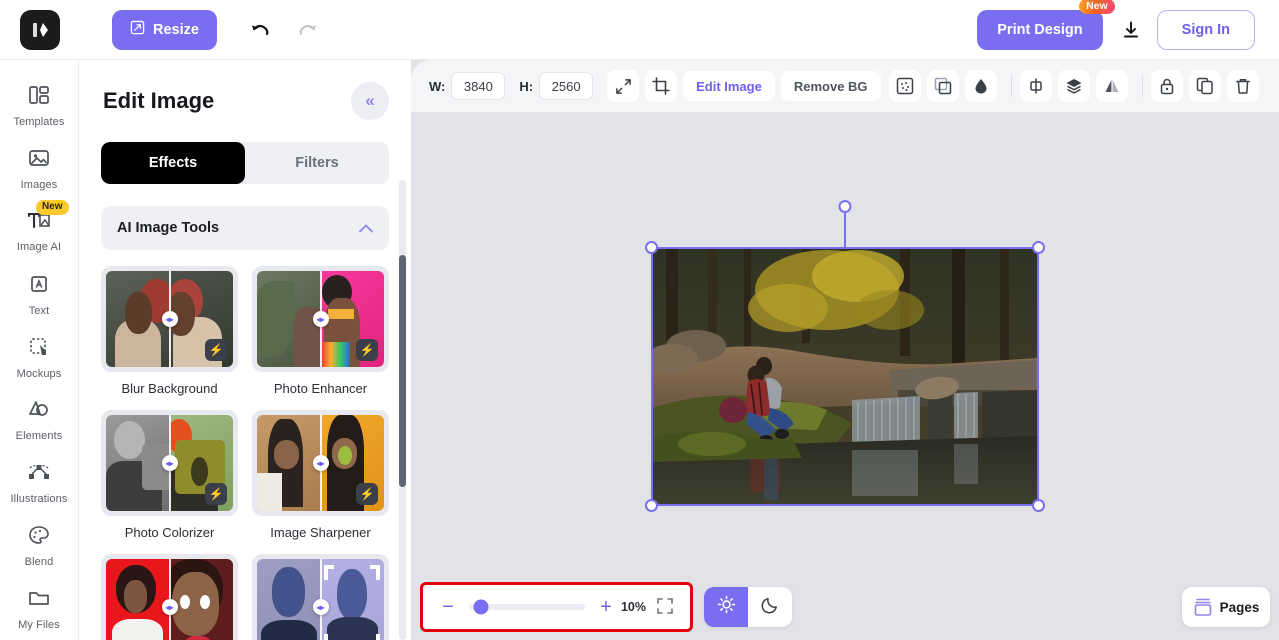  Describe the element at coordinates (661, 86) in the screenshot. I see `crop-icon` at that location.